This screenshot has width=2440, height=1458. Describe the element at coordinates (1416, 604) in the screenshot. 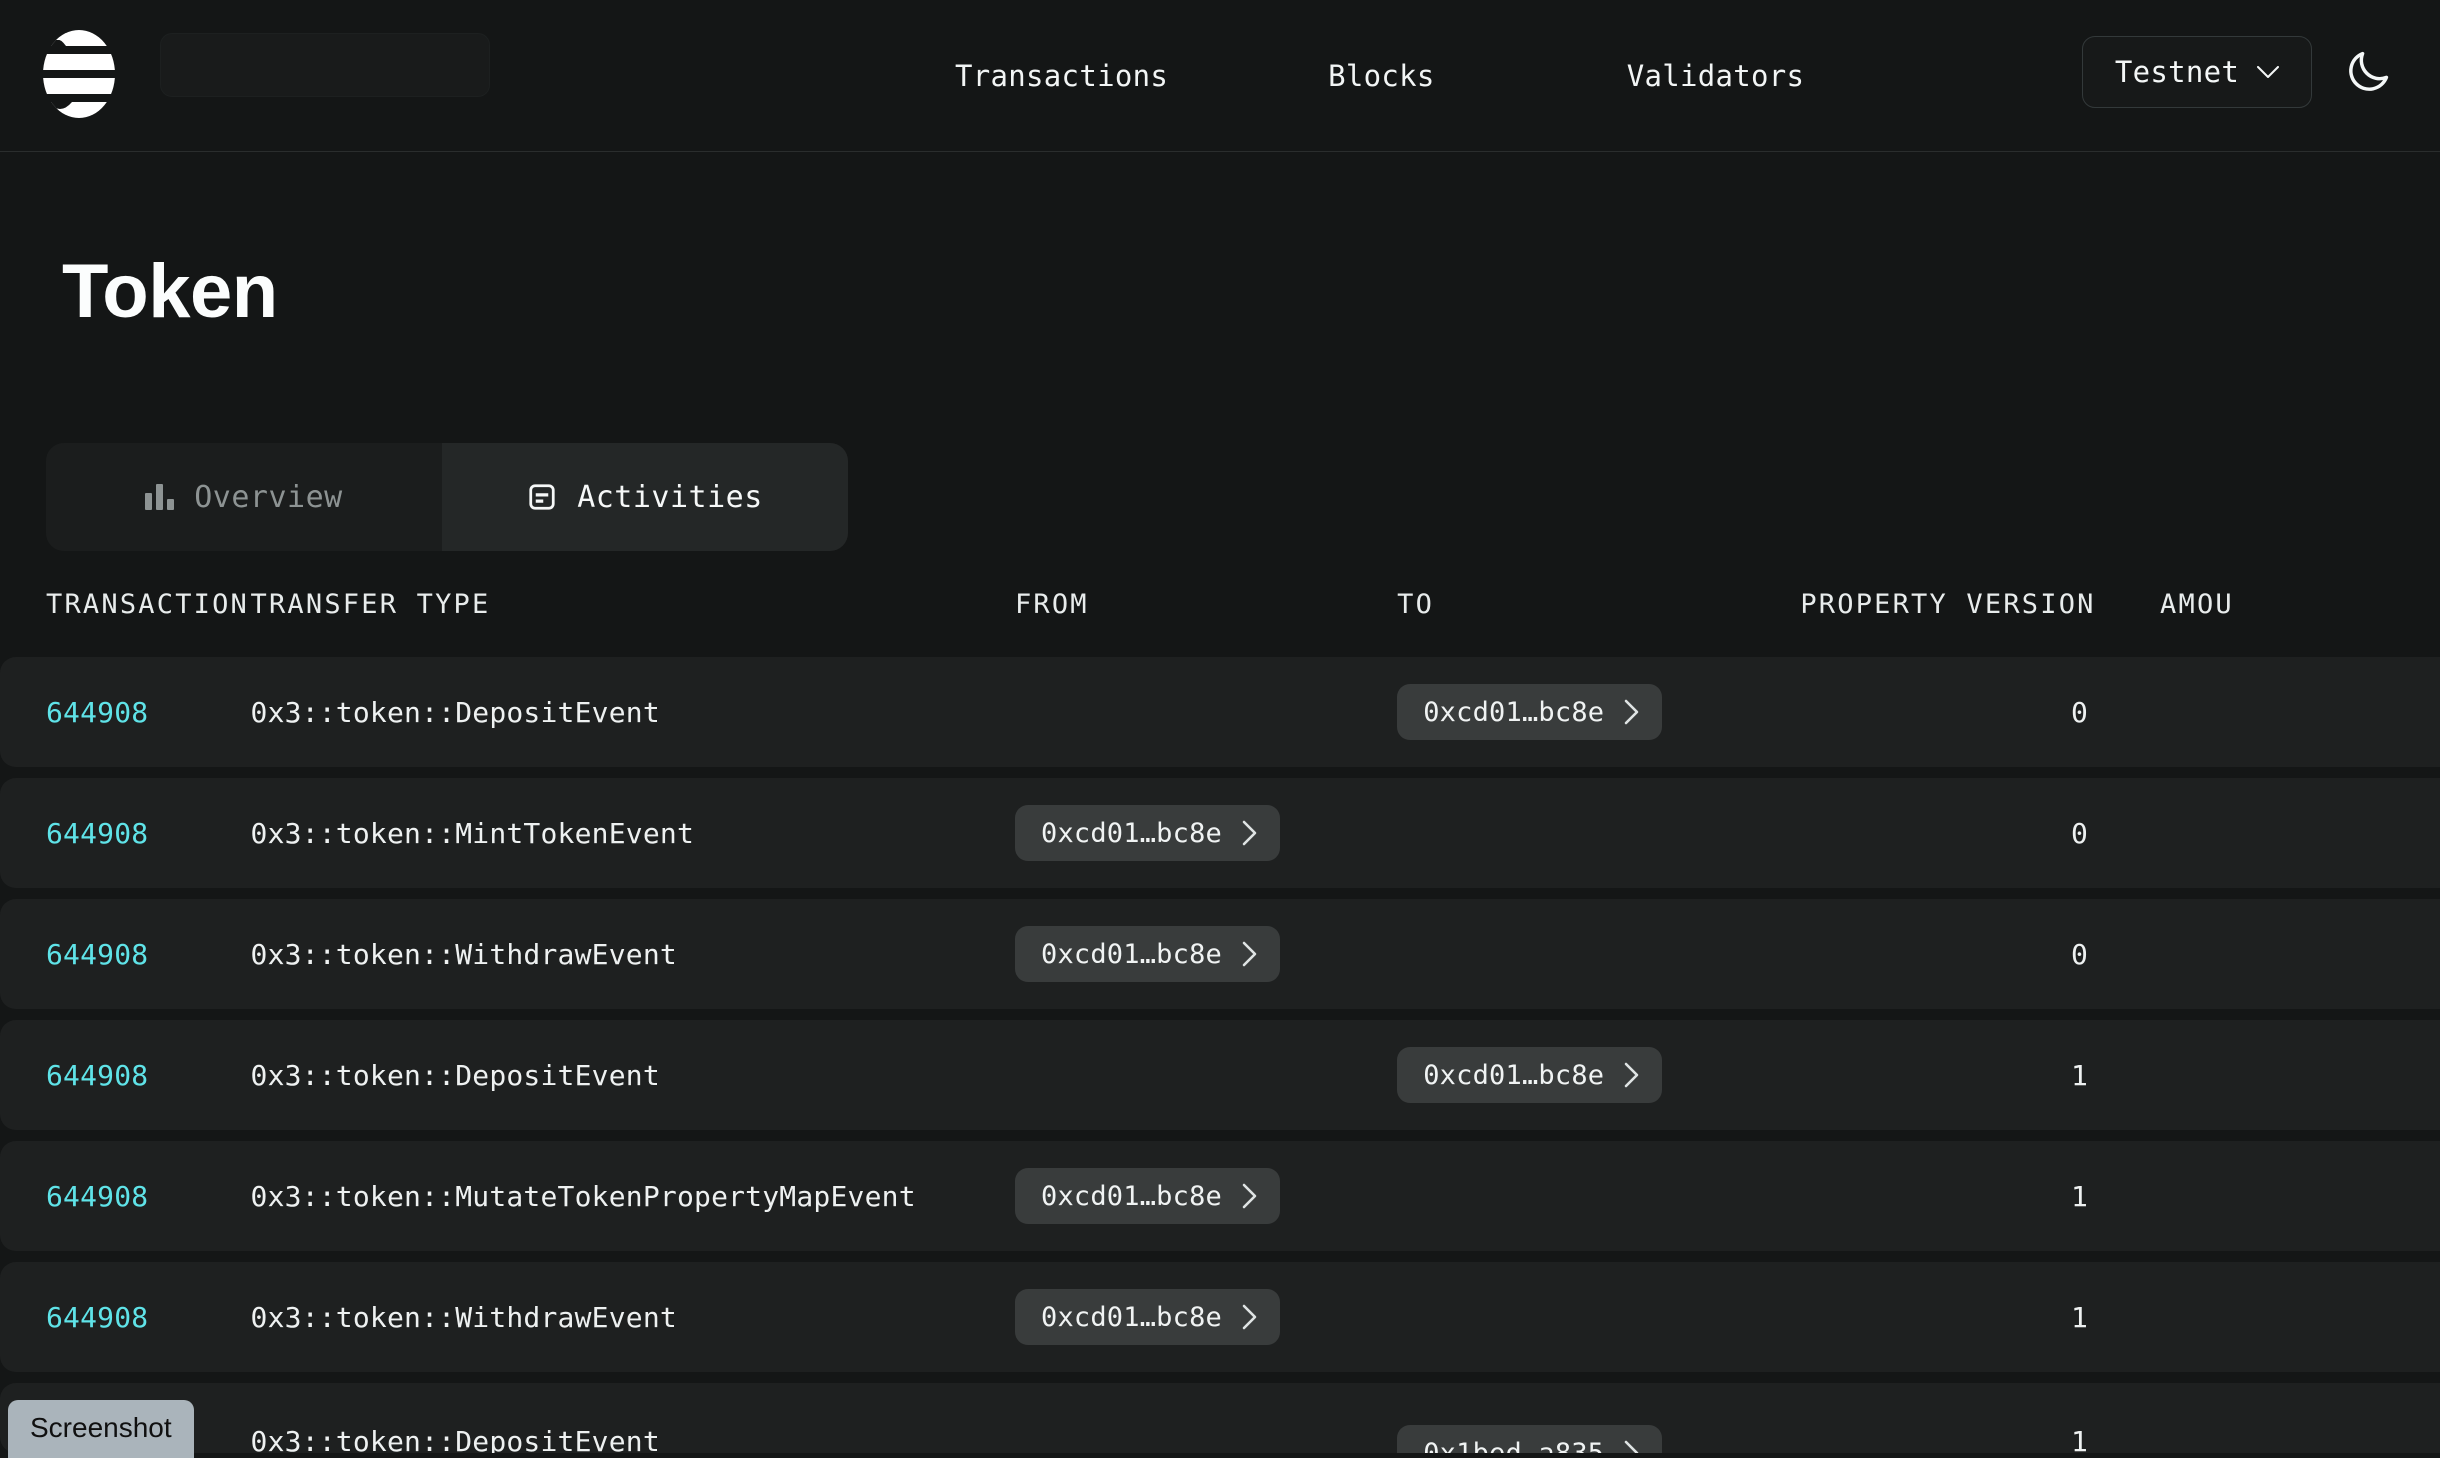

I see `column-header-to: TO` at that location.